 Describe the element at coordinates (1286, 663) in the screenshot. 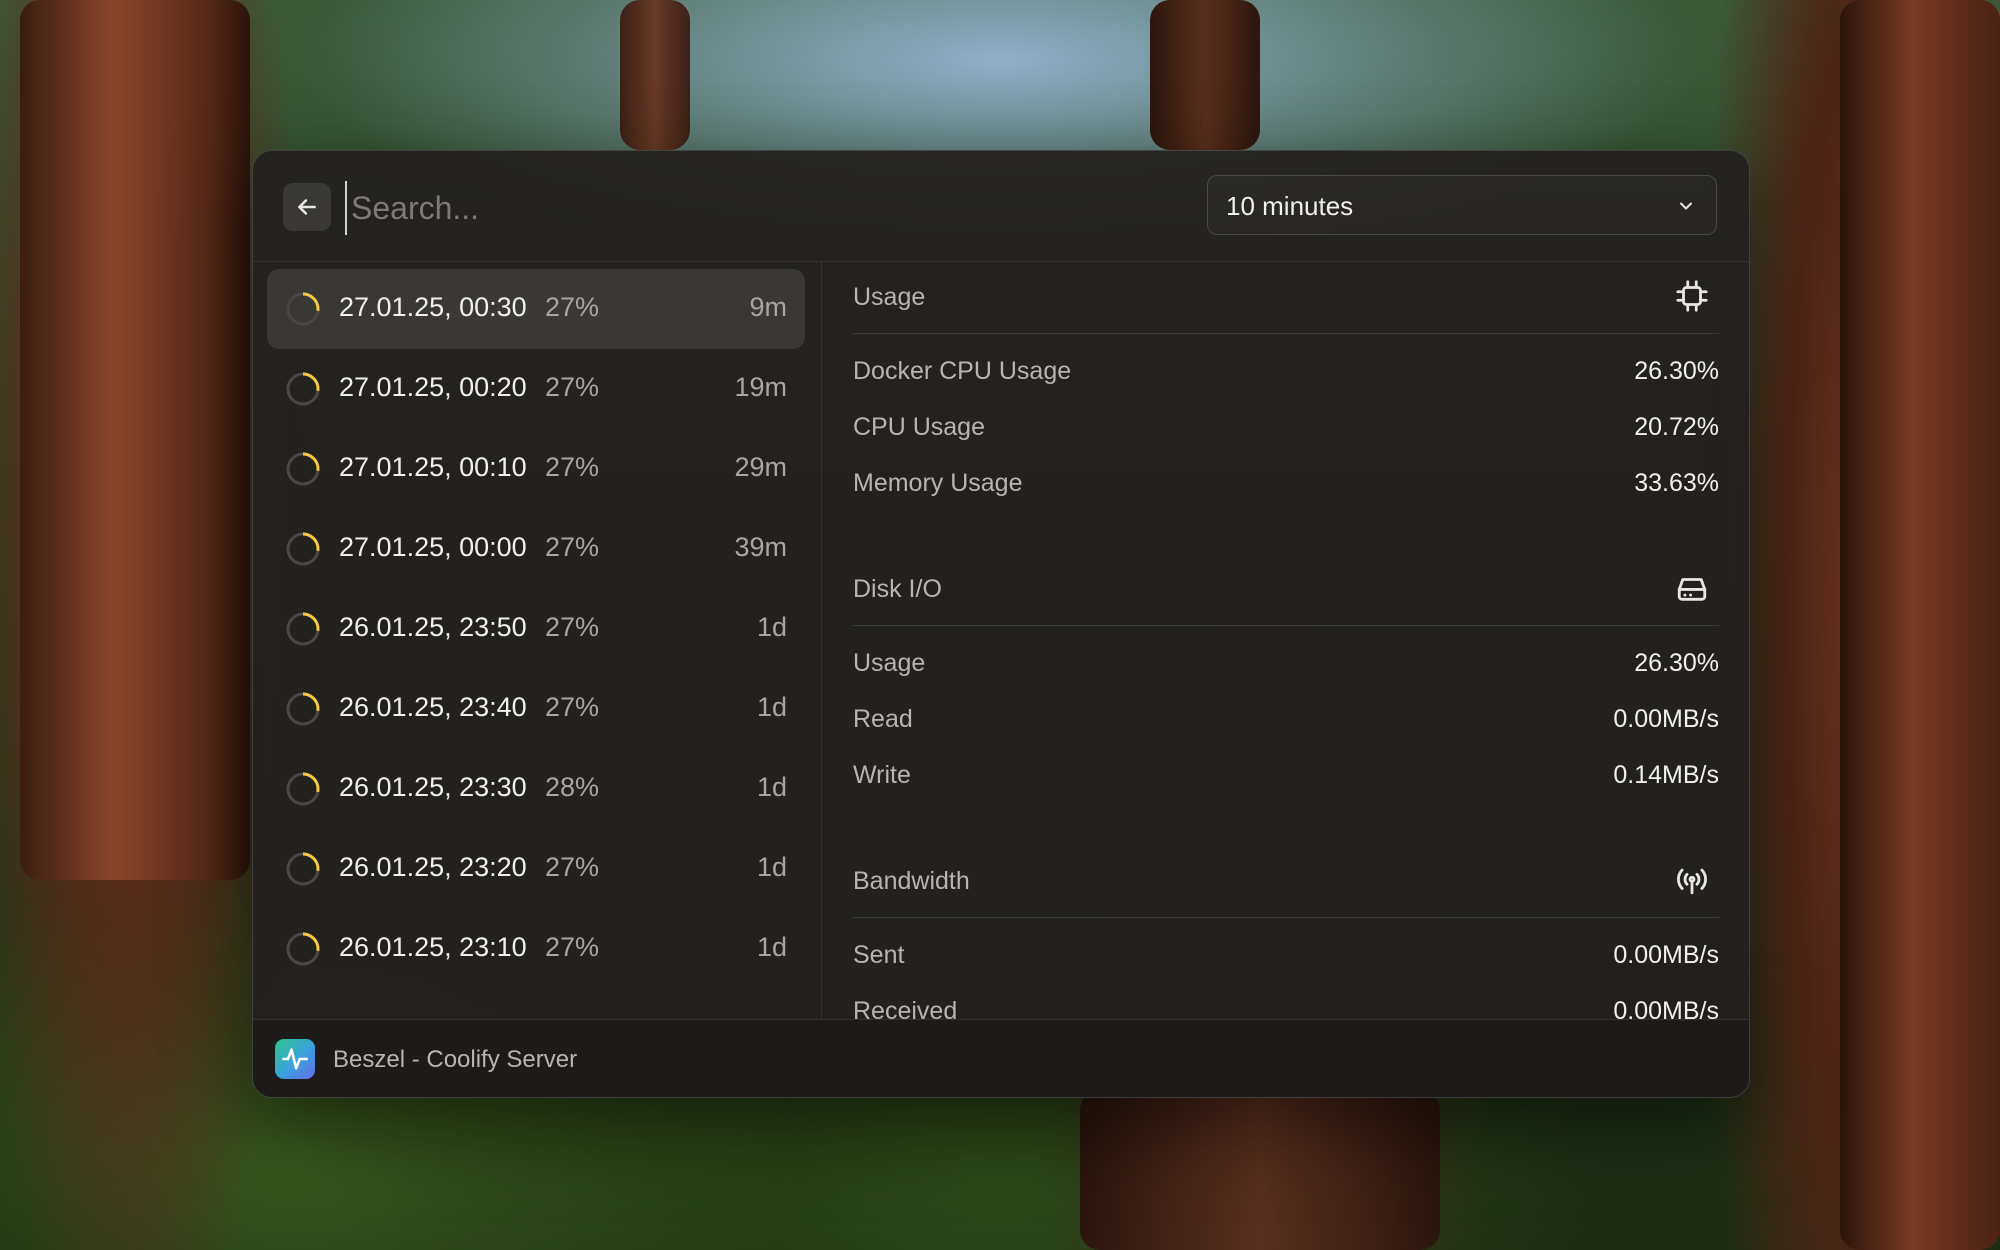

I see `detail-row: Usage 26.30%` at that location.